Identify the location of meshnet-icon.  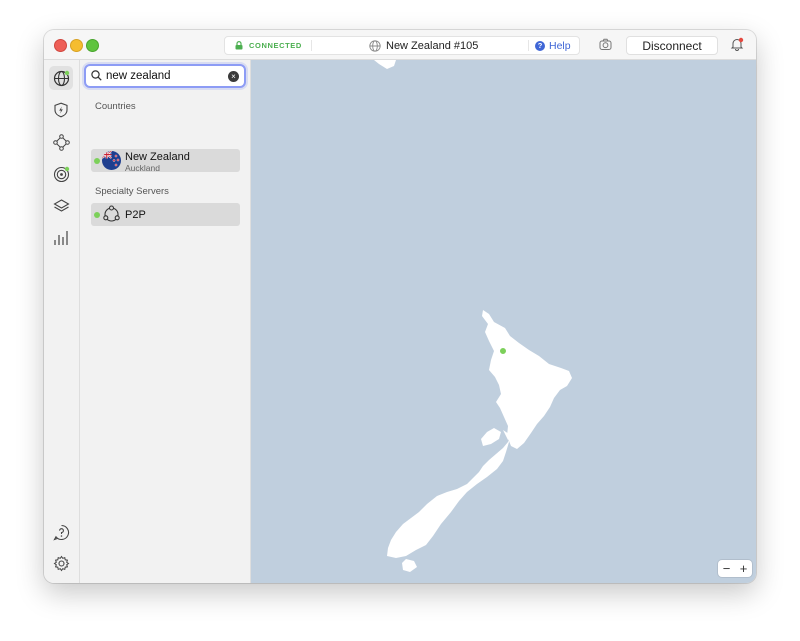
(61, 142).